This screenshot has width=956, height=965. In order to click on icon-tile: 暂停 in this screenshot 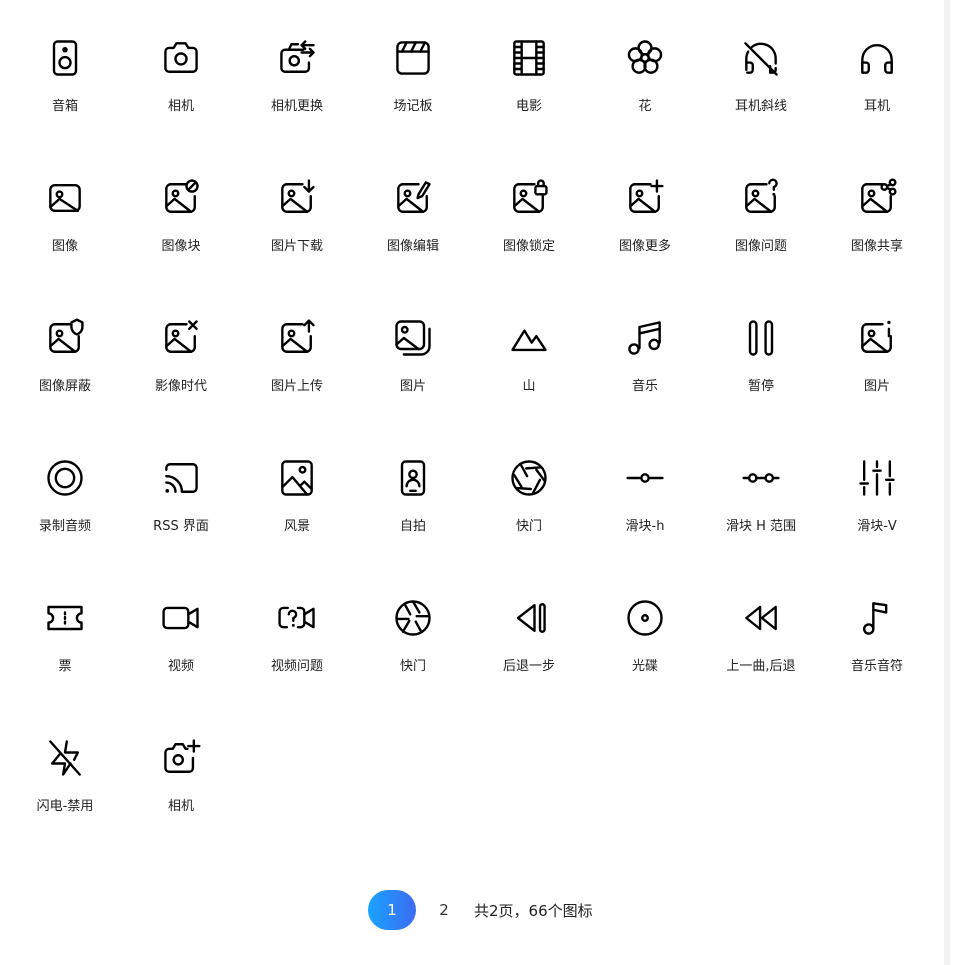, I will do `click(761, 368)`.